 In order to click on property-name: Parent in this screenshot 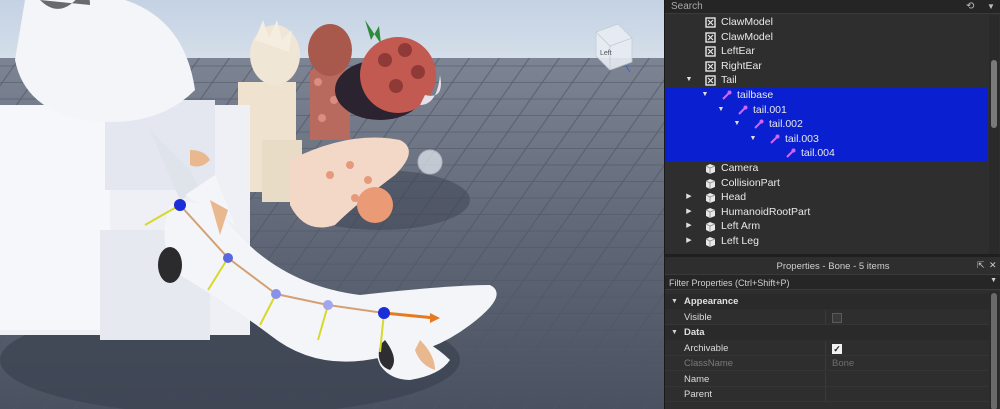, I will do `click(698, 394)`.